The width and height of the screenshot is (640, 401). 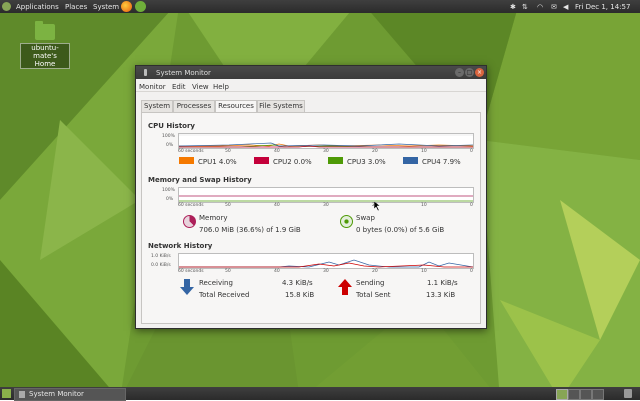 What do you see at coordinates (297, 283) in the screenshot?
I see `receiving-value: 4.3 KiB/s` at bounding box center [297, 283].